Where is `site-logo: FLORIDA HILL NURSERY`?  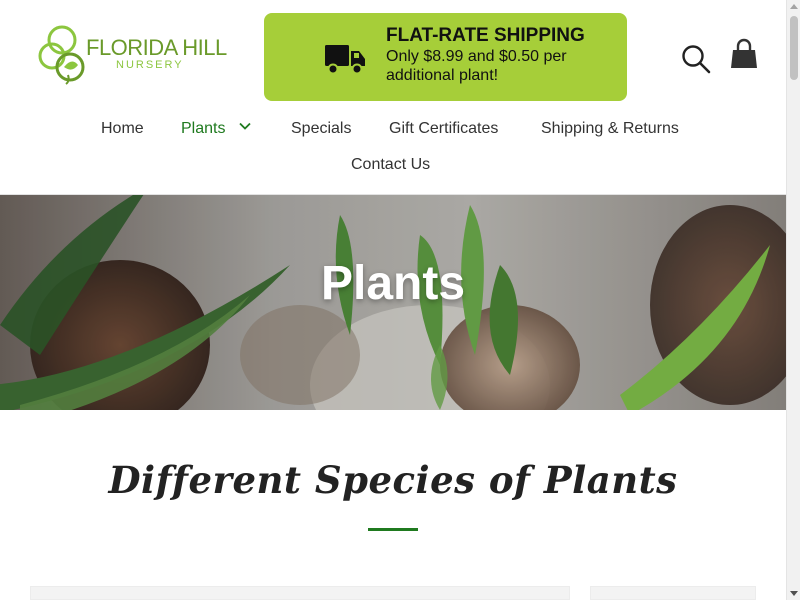 site-logo: FLORIDA HILL NURSERY is located at coordinates (133, 54).